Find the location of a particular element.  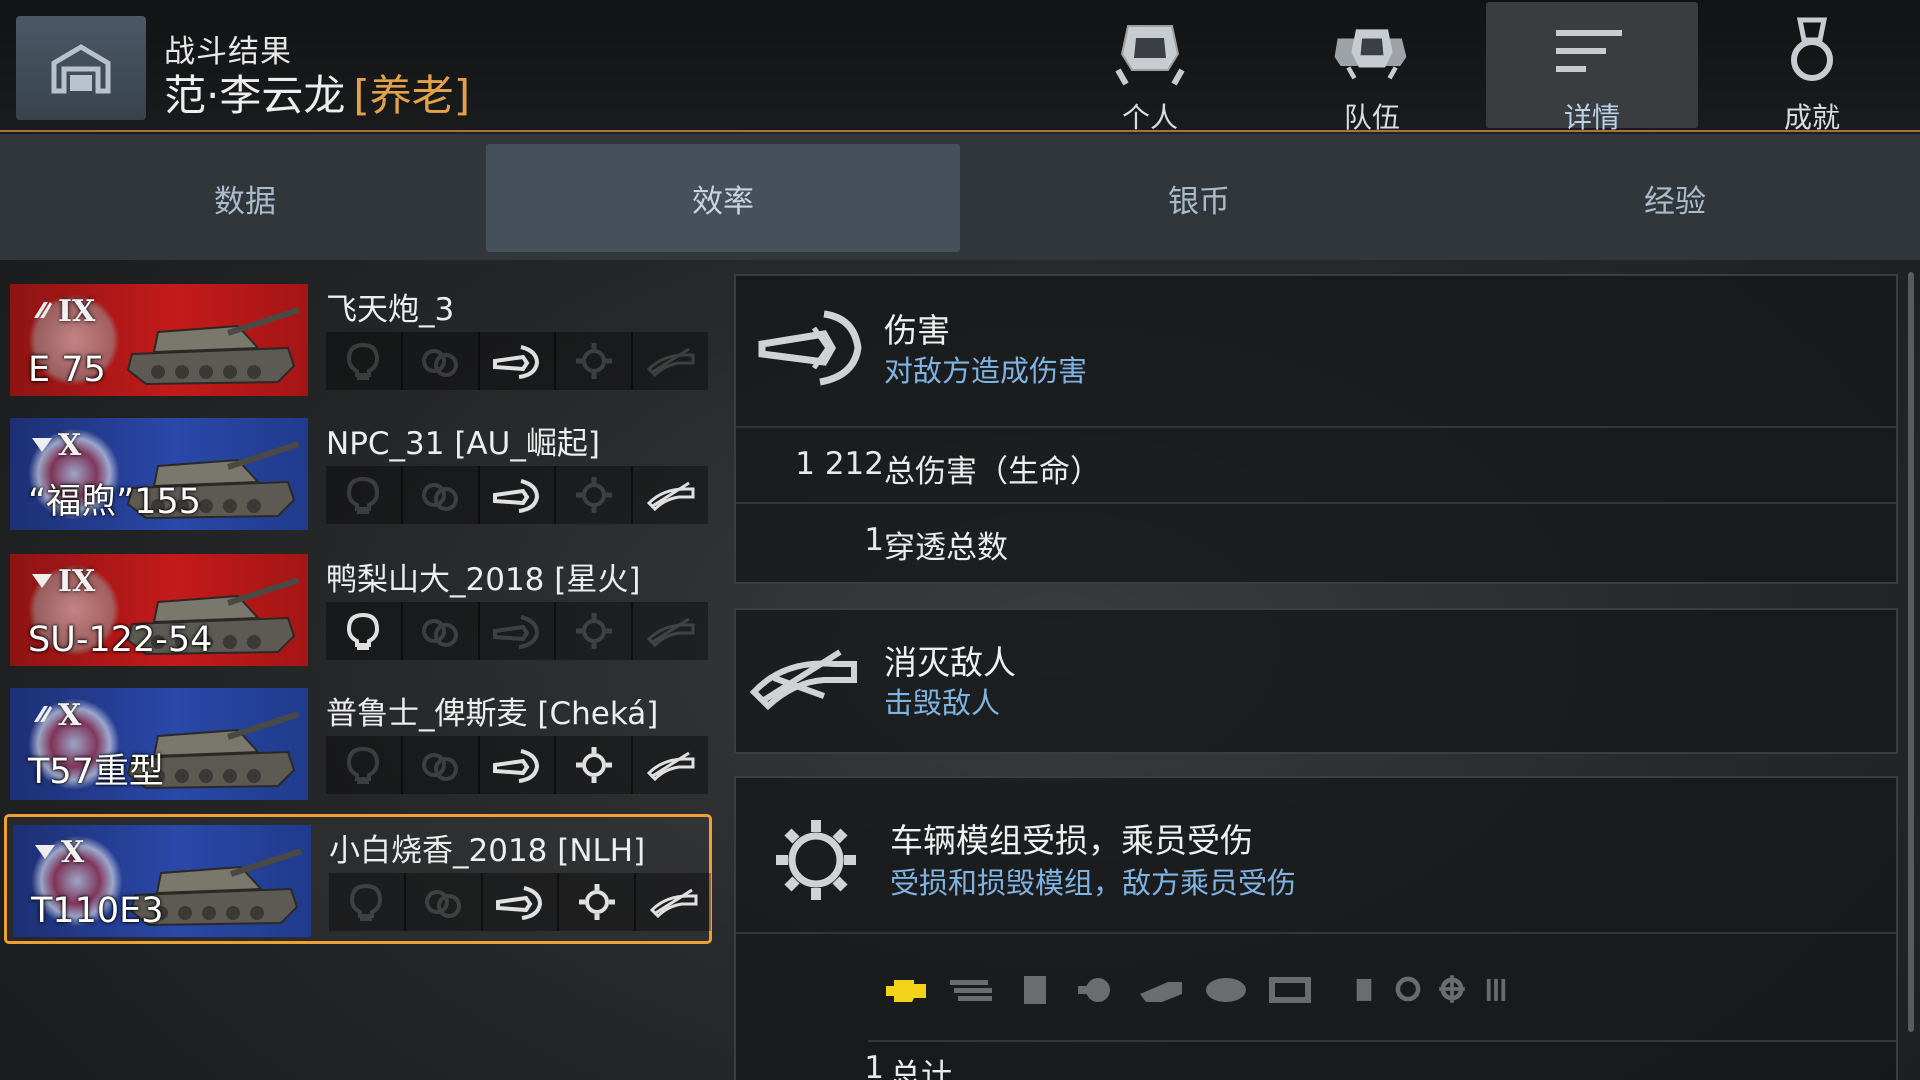

destroy-icon is located at coordinates (803, 680).